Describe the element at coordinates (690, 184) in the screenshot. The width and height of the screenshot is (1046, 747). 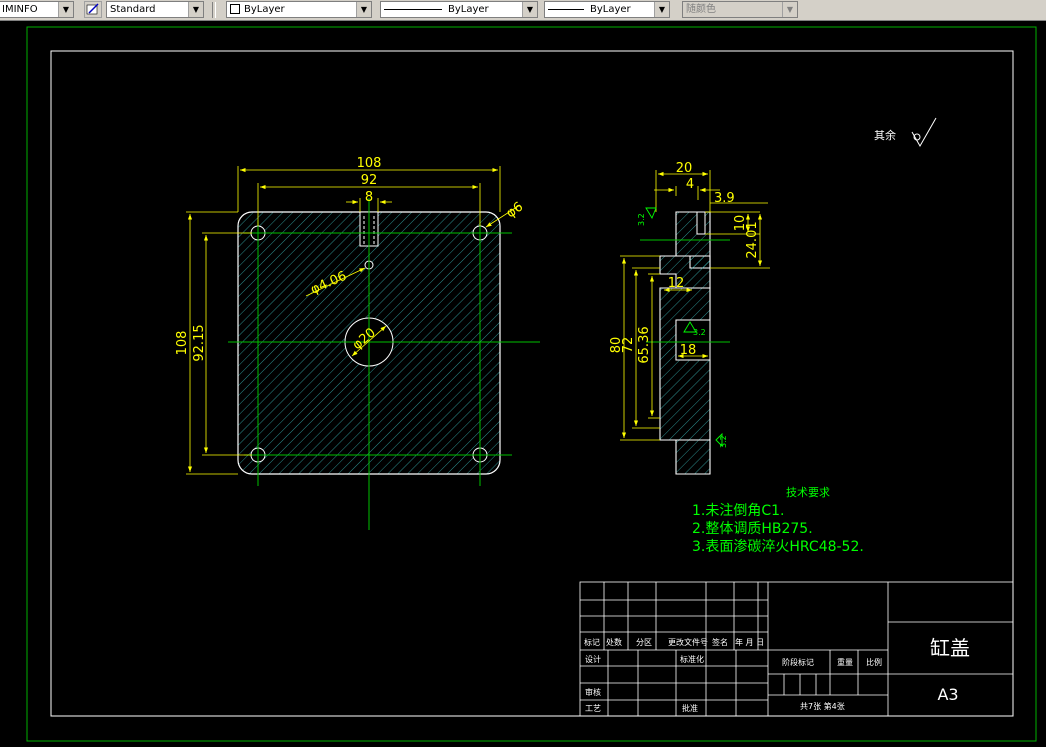
I see `dim-text: 4` at that location.